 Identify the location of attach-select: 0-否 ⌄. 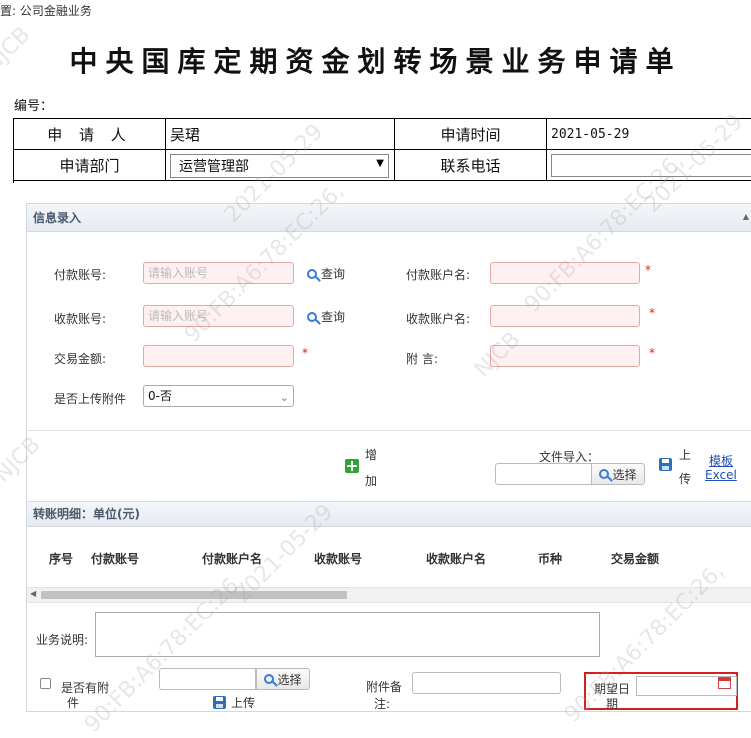
(218, 396).